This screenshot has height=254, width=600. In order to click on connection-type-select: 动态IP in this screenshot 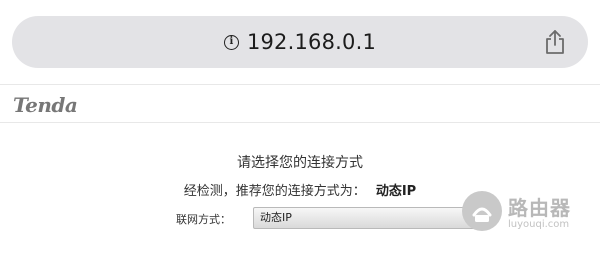, I will do `click(364, 218)`.